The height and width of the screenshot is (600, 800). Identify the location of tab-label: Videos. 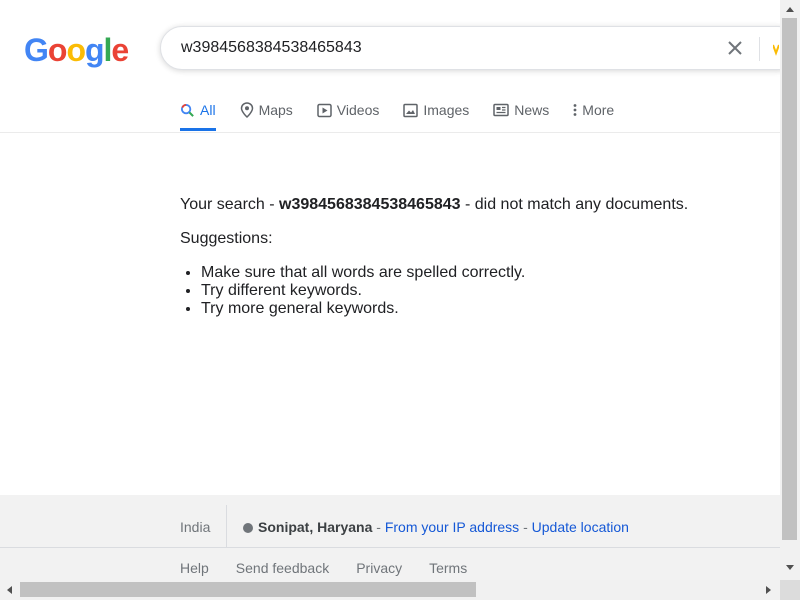
(358, 110).